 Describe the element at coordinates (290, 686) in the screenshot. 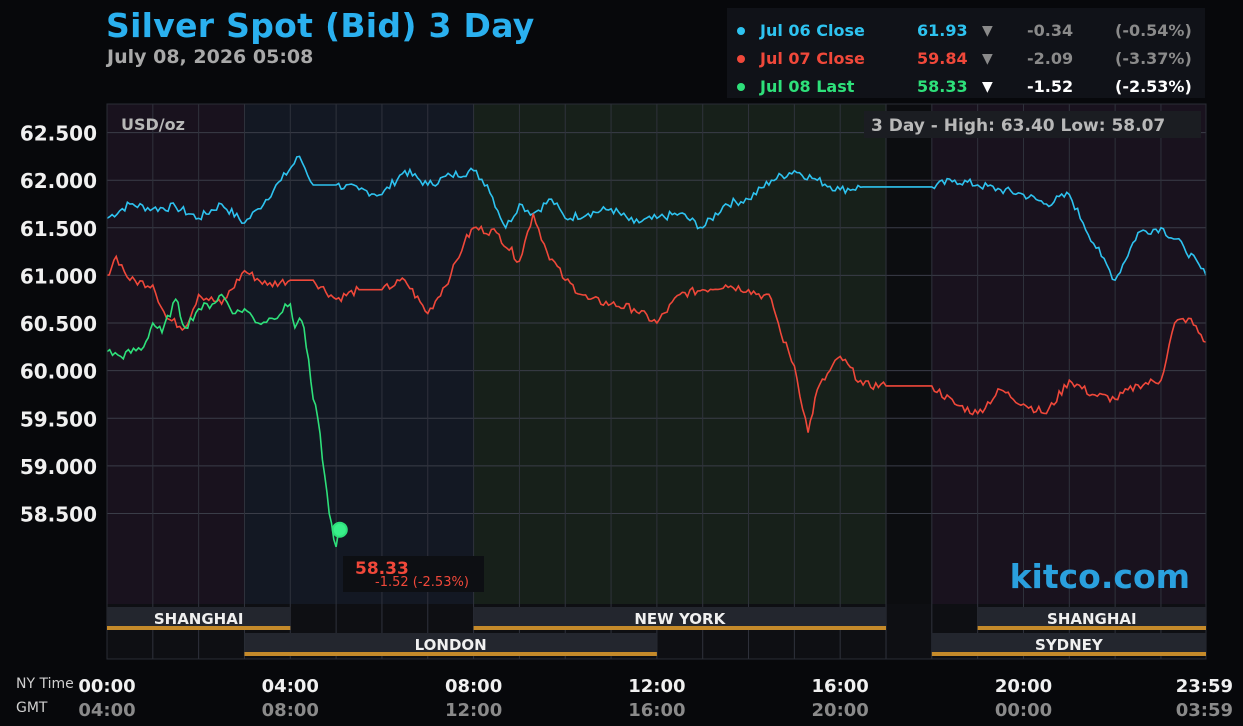

I see `x-tick-ny: 04:00` at that location.